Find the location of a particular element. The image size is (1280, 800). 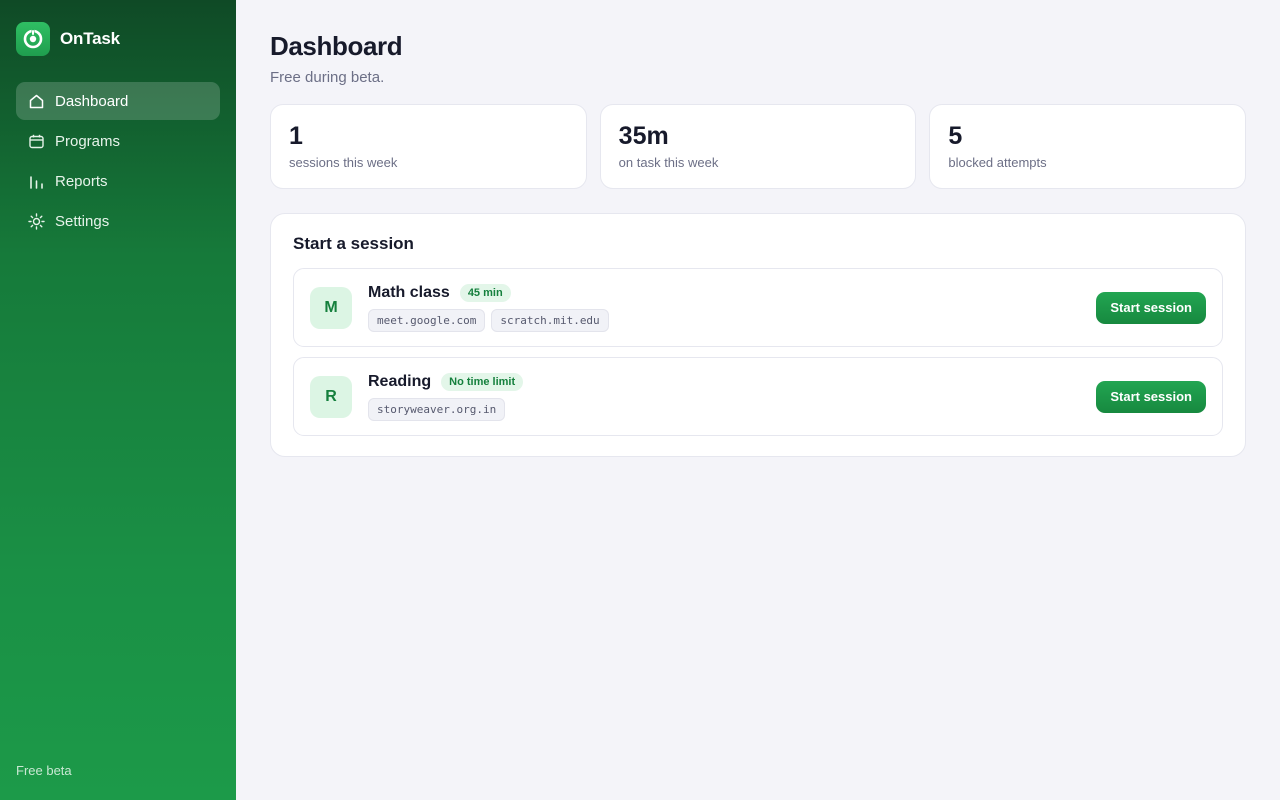

home-icon is located at coordinates (36, 101).